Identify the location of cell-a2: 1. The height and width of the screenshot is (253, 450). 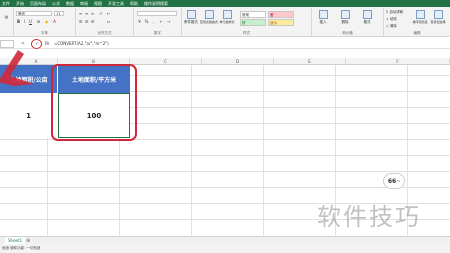
(28, 115).